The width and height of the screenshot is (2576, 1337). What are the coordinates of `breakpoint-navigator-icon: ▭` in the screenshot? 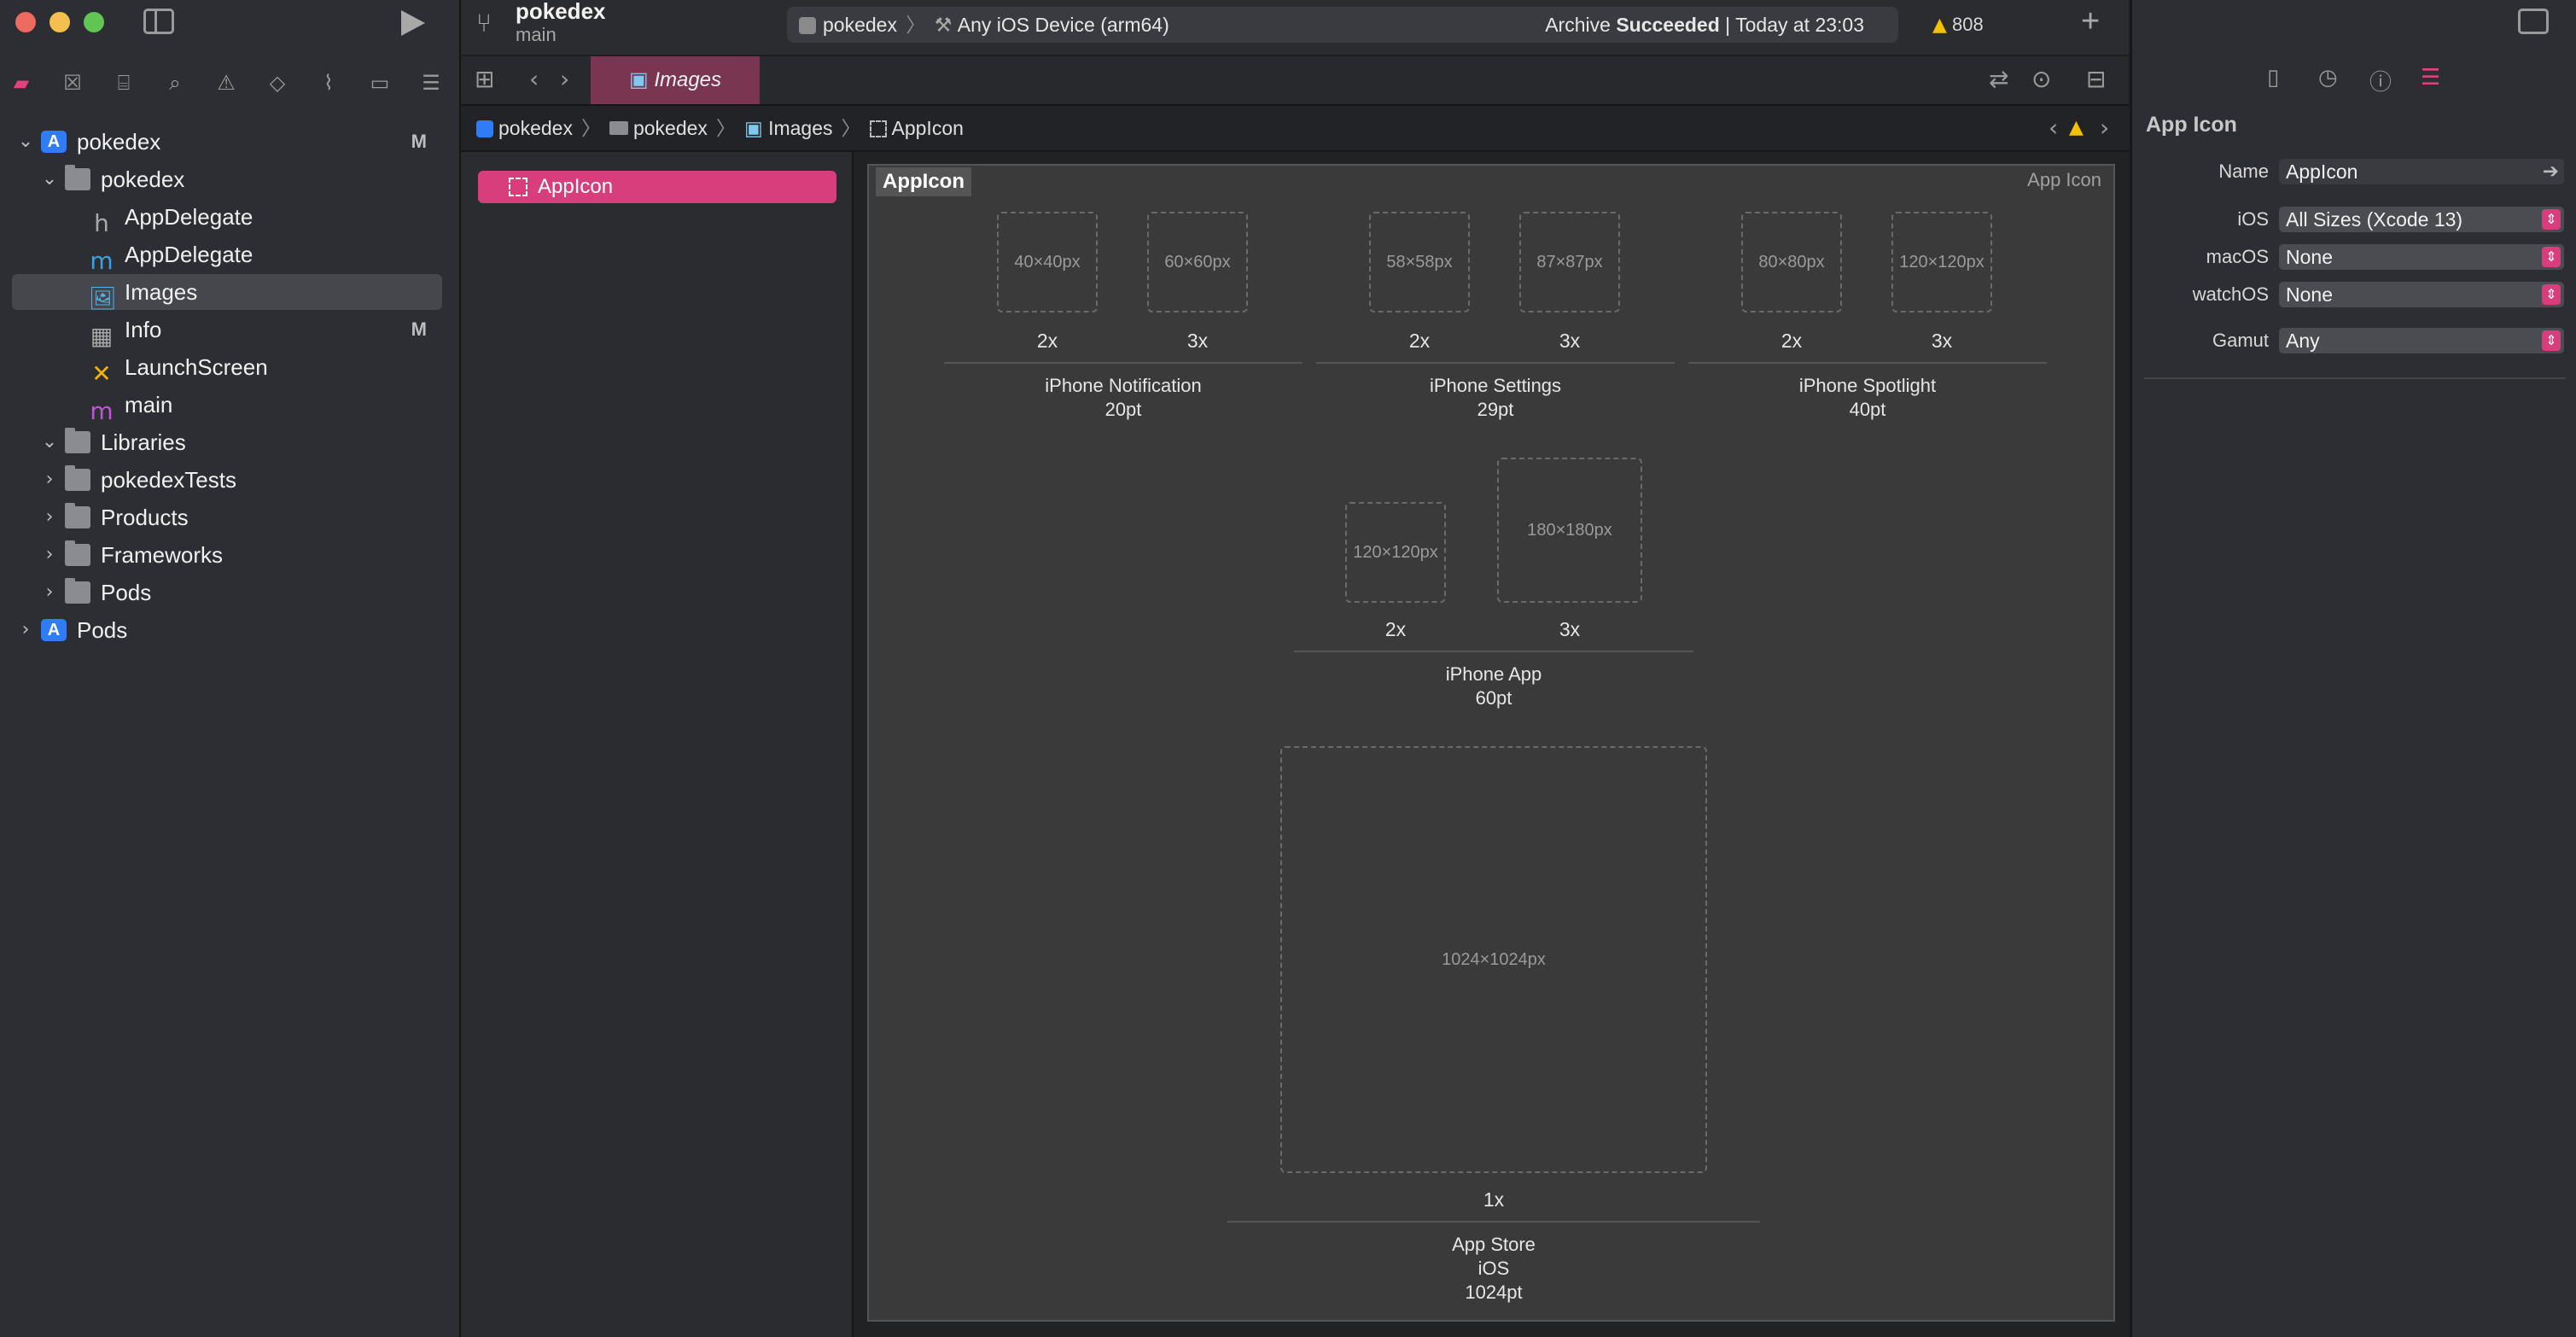 It's located at (380, 83).